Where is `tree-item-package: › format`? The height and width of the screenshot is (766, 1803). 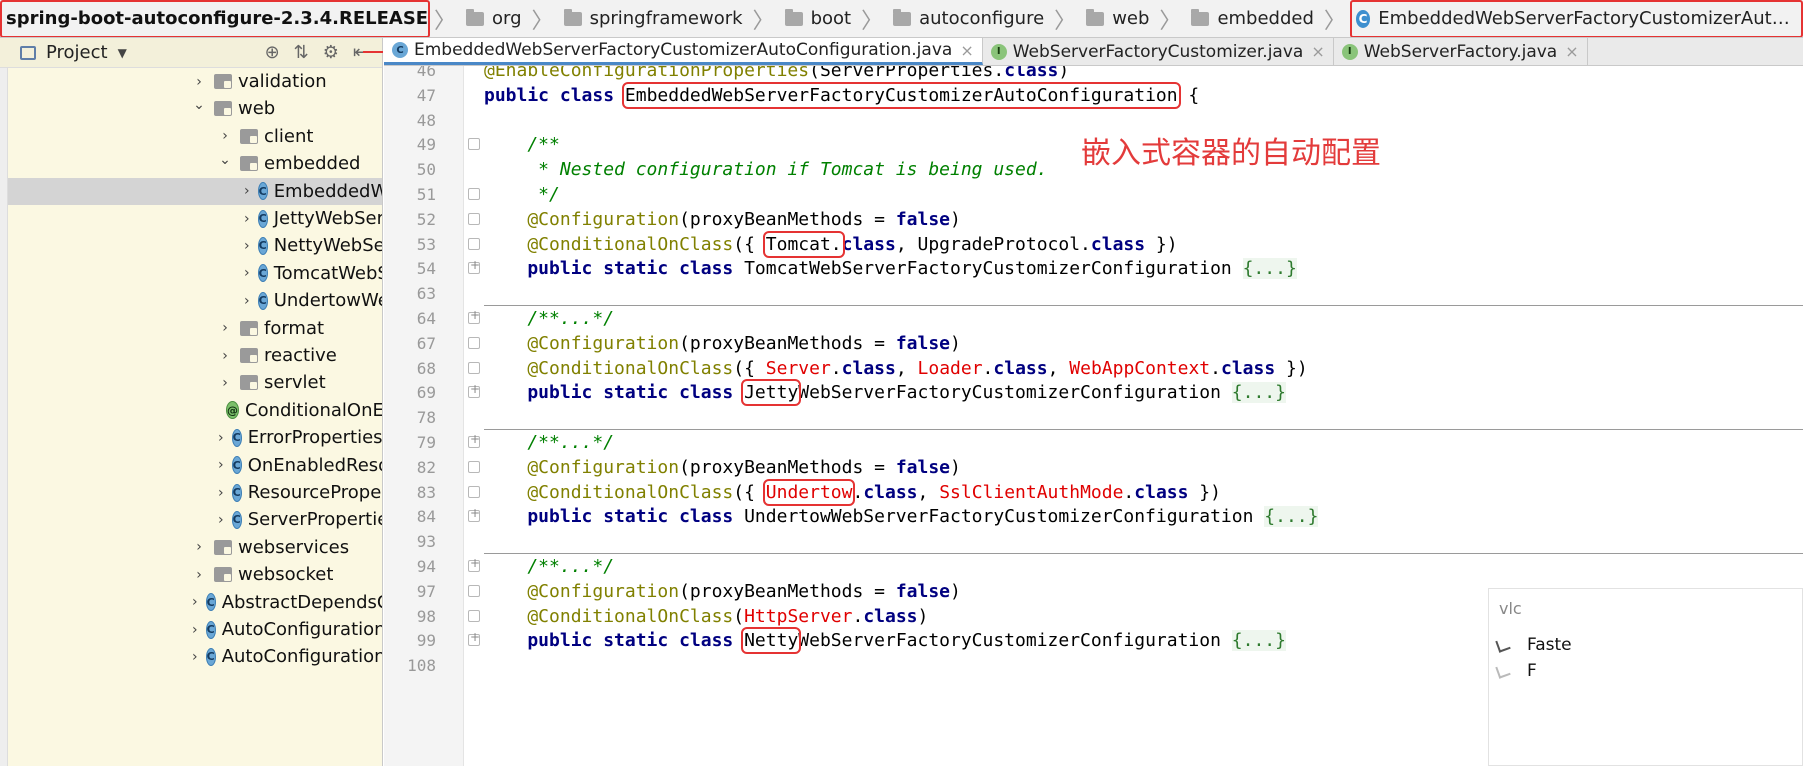 tree-item-package: › format is located at coordinates (195, 328).